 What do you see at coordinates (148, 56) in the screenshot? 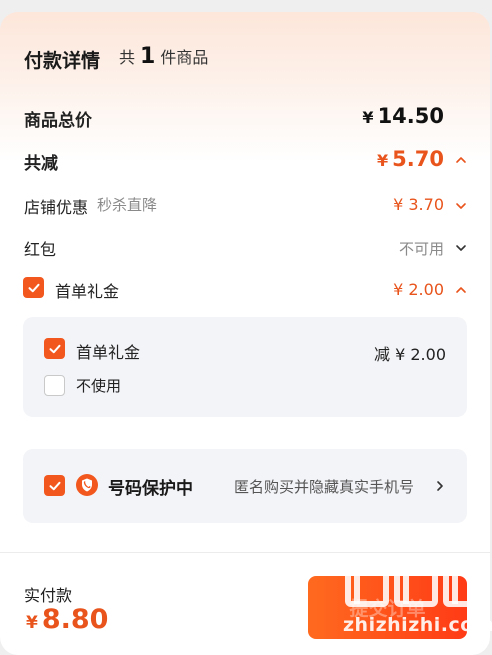
I see `item-count-number: 1` at bounding box center [148, 56].